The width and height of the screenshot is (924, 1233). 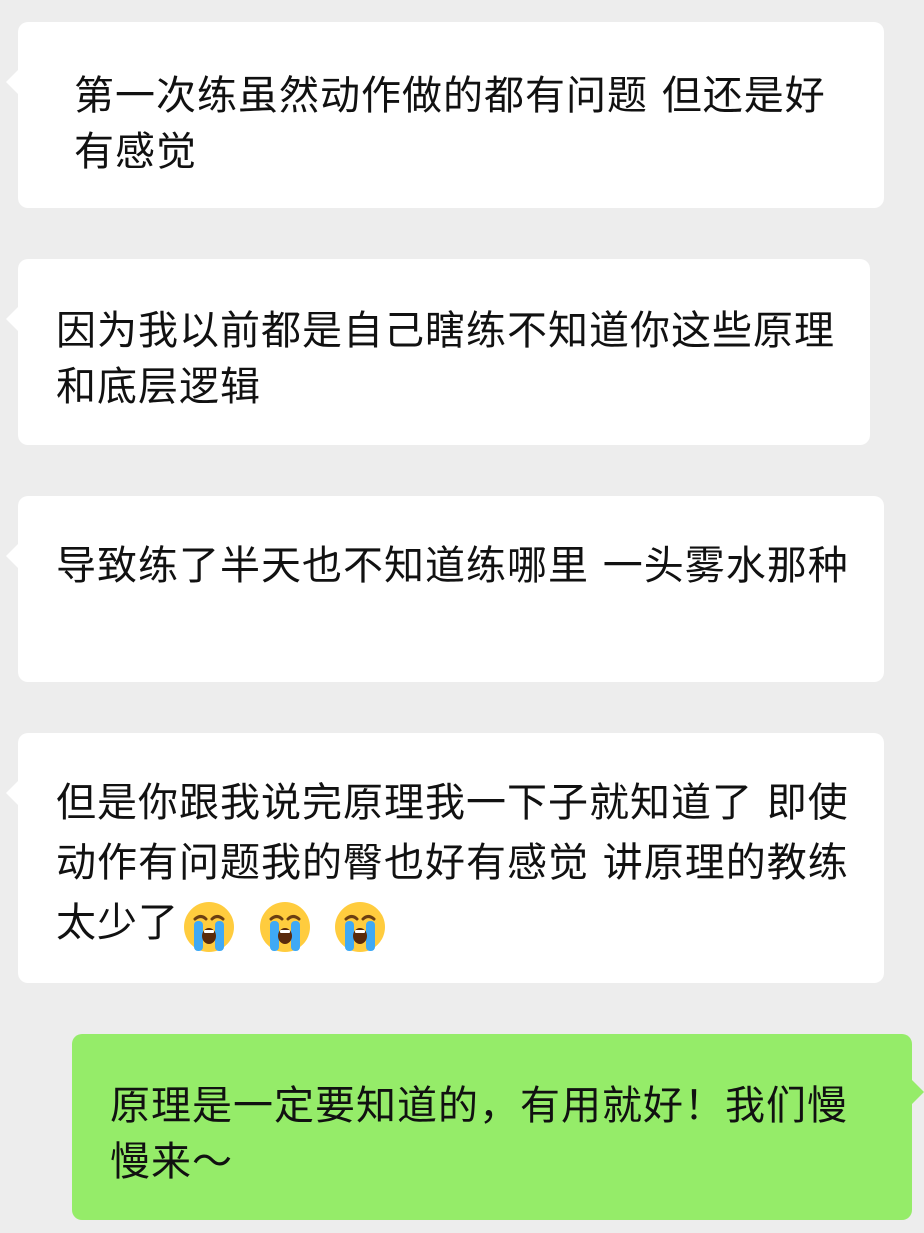 What do you see at coordinates (479, 1134) in the screenshot?
I see `message-text: 原理是一定要知道的，有用就好！我们慢慢来～` at bounding box center [479, 1134].